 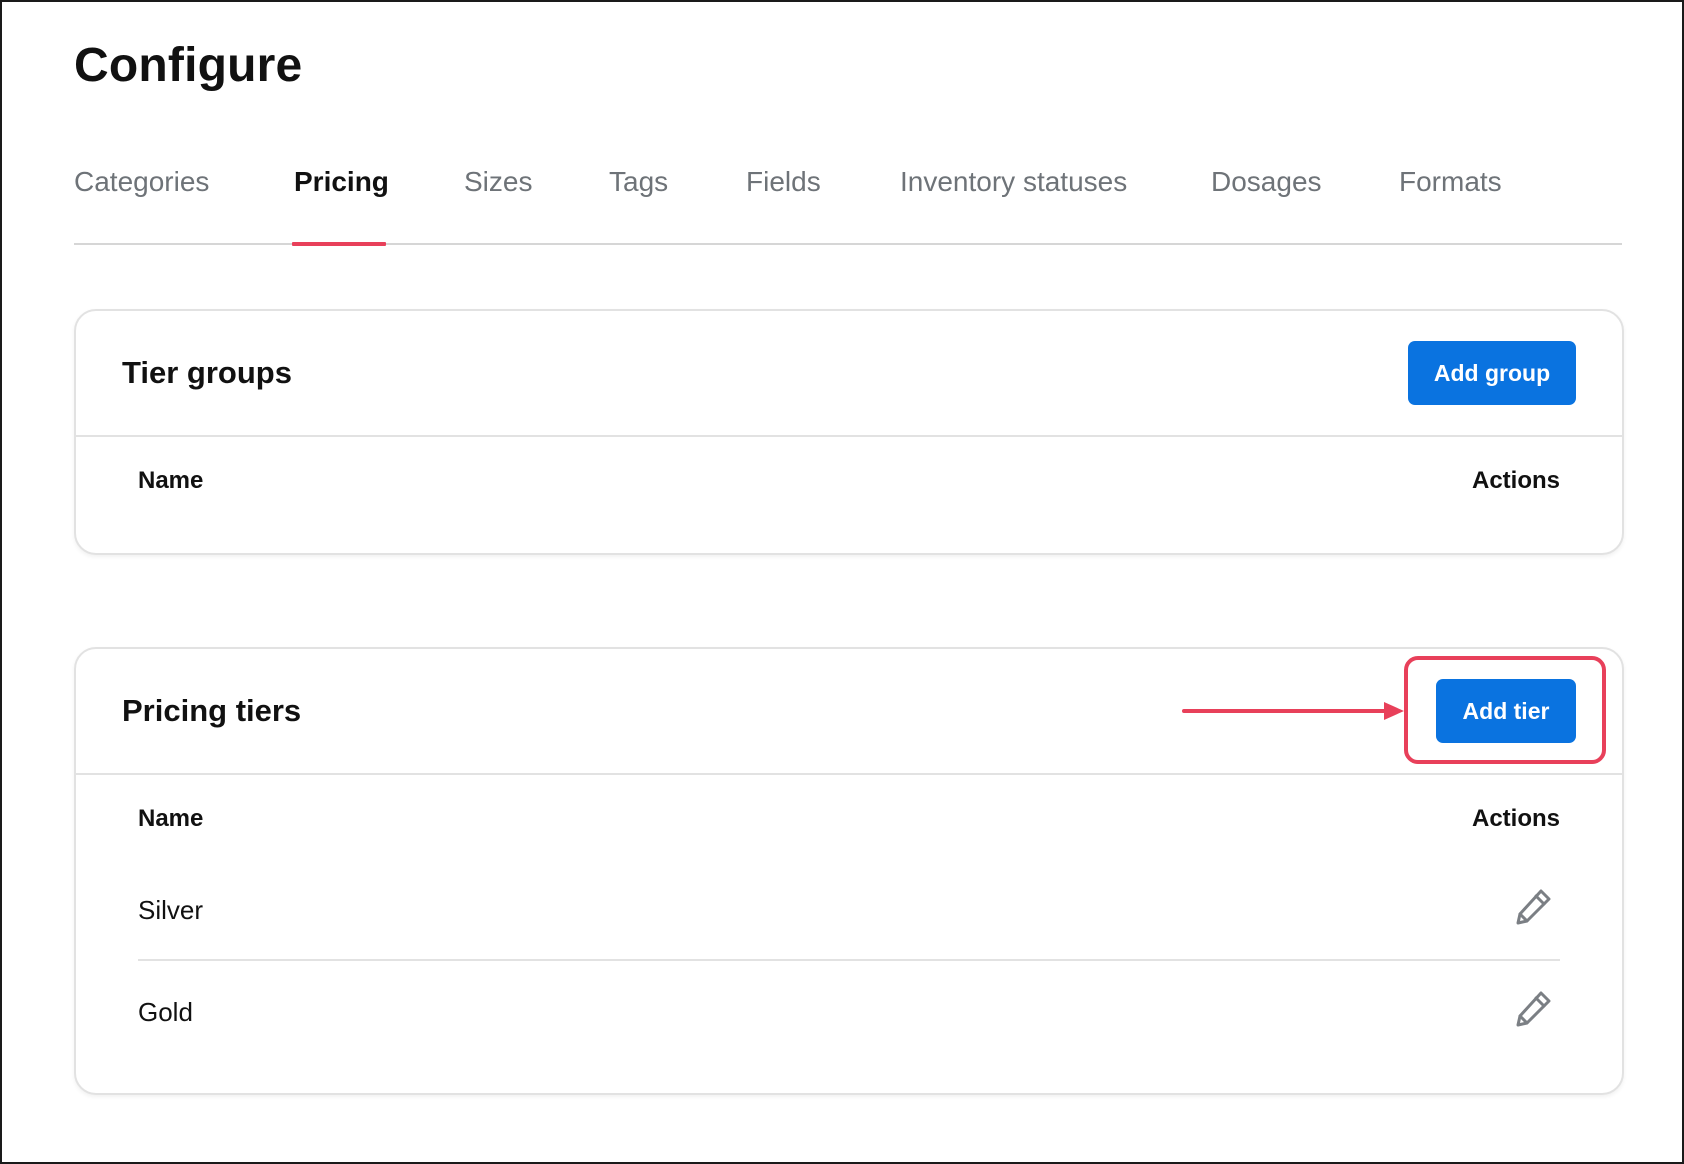 I want to click on tier-groups-title: Tier groups, so click(x=207, y=372).